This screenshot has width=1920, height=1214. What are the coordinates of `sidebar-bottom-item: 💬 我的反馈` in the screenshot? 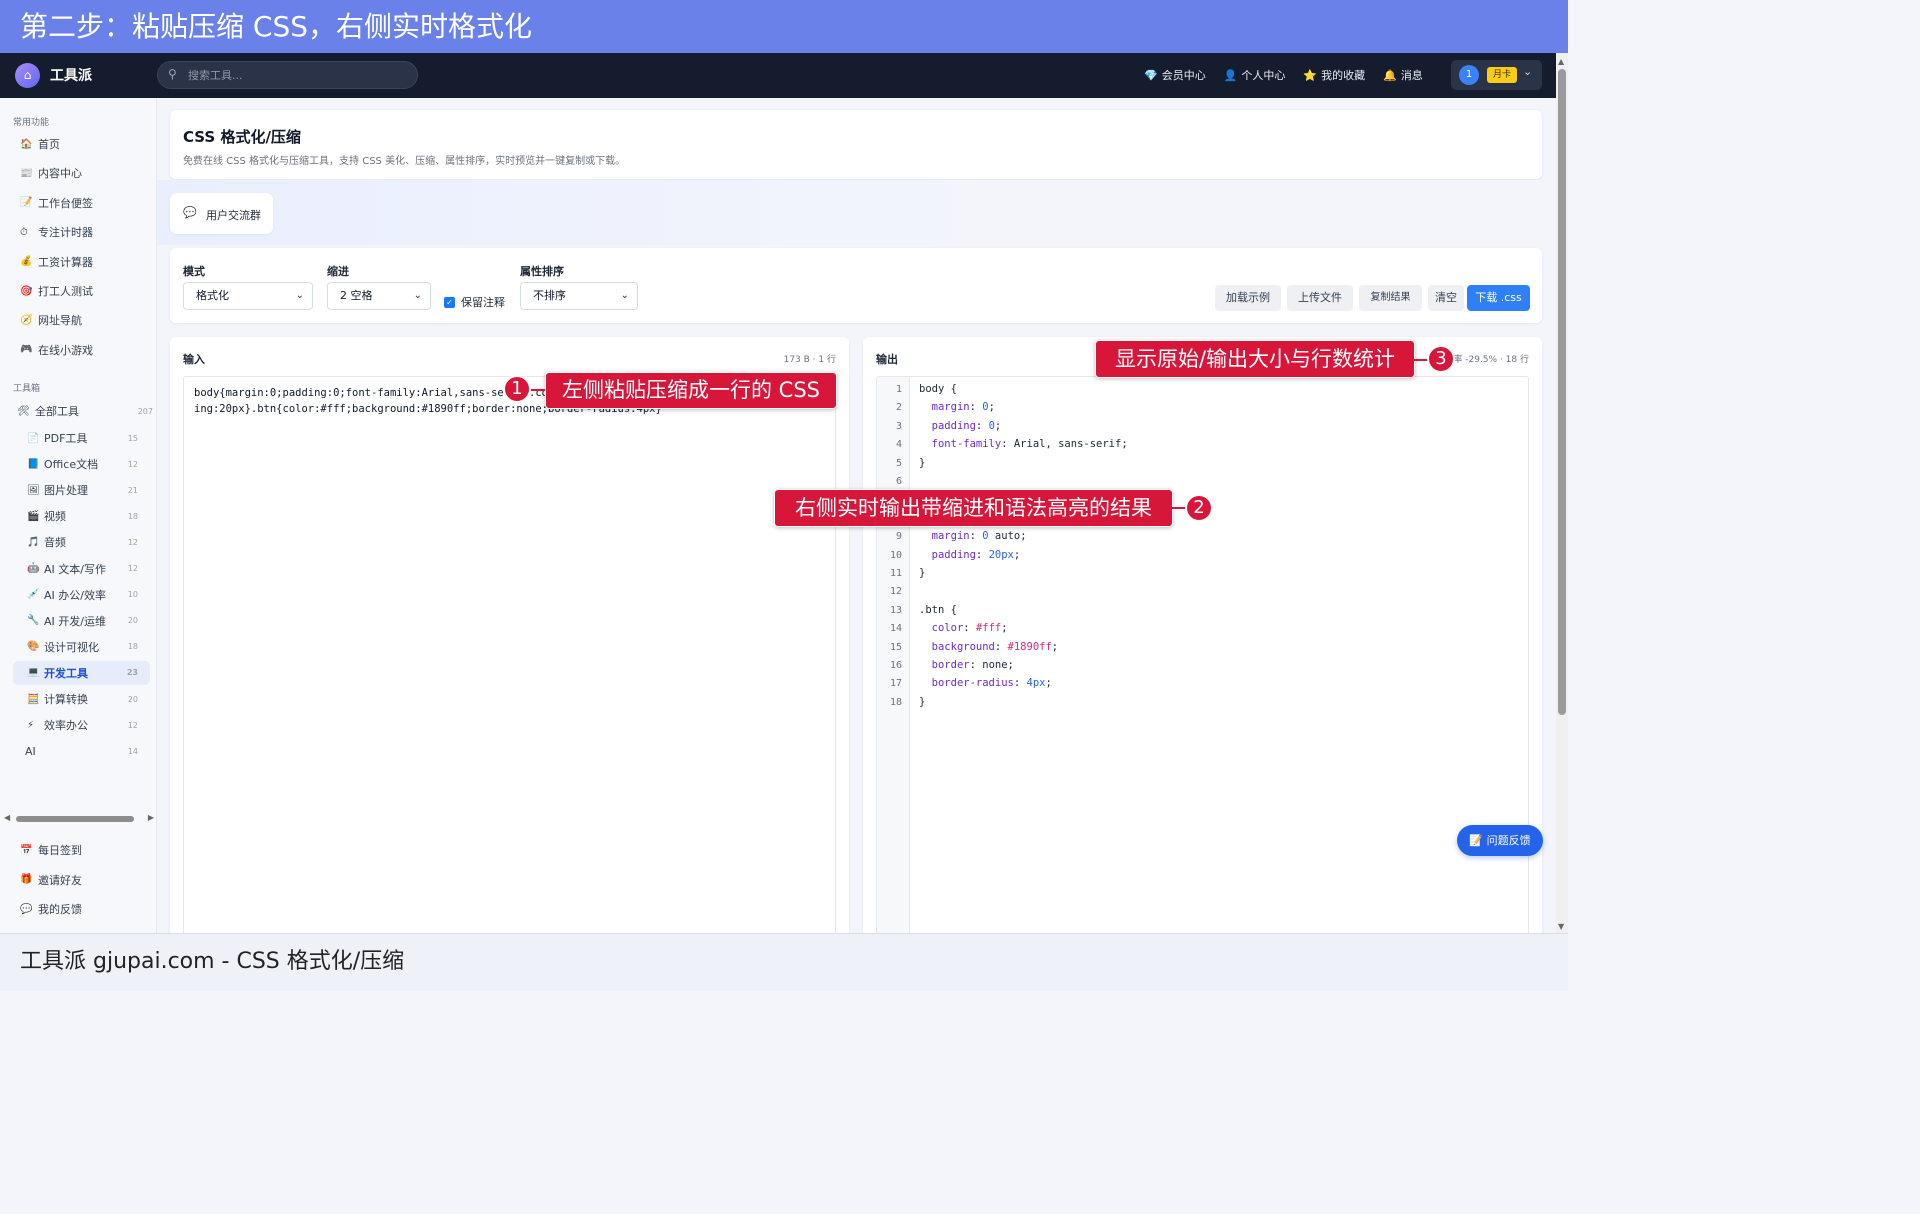 It's located at (51, 909).